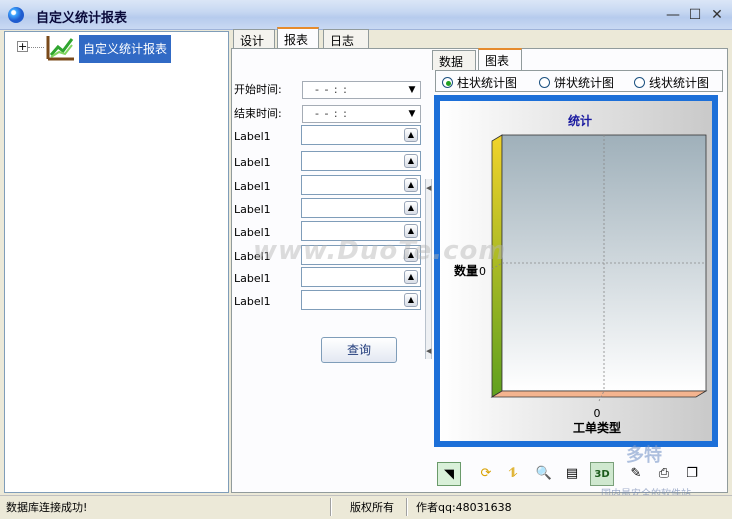 The height and width of the screenshot is (519, 732). What do you see at coordinates (486, 474) in the screenshot?
I see `rotate-icon: ⟳` at bounding box center [486, 474].